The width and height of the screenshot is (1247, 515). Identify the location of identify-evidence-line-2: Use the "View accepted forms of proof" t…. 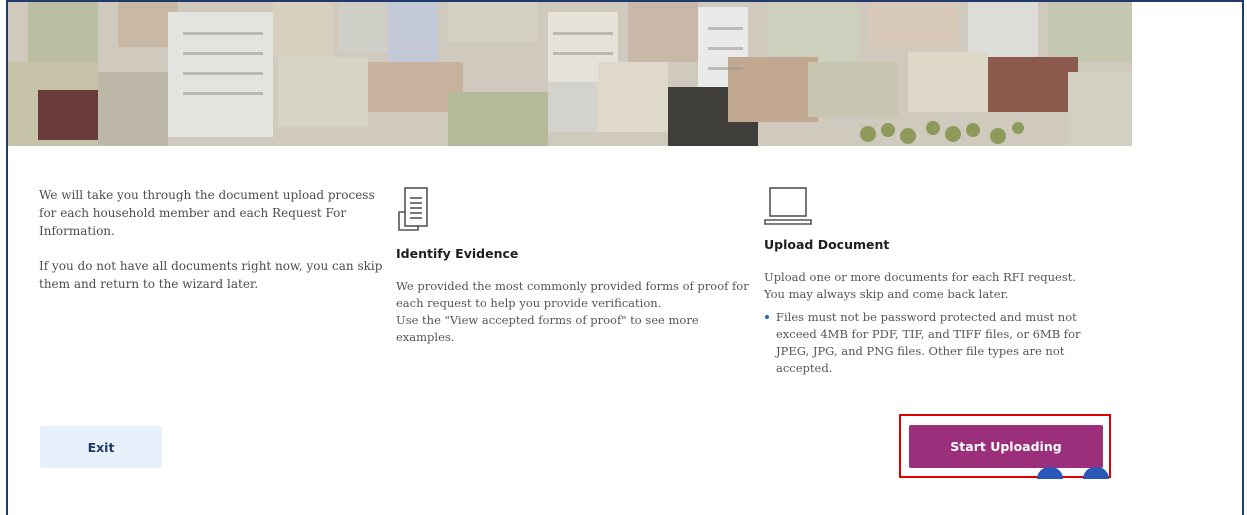
(547, 328).